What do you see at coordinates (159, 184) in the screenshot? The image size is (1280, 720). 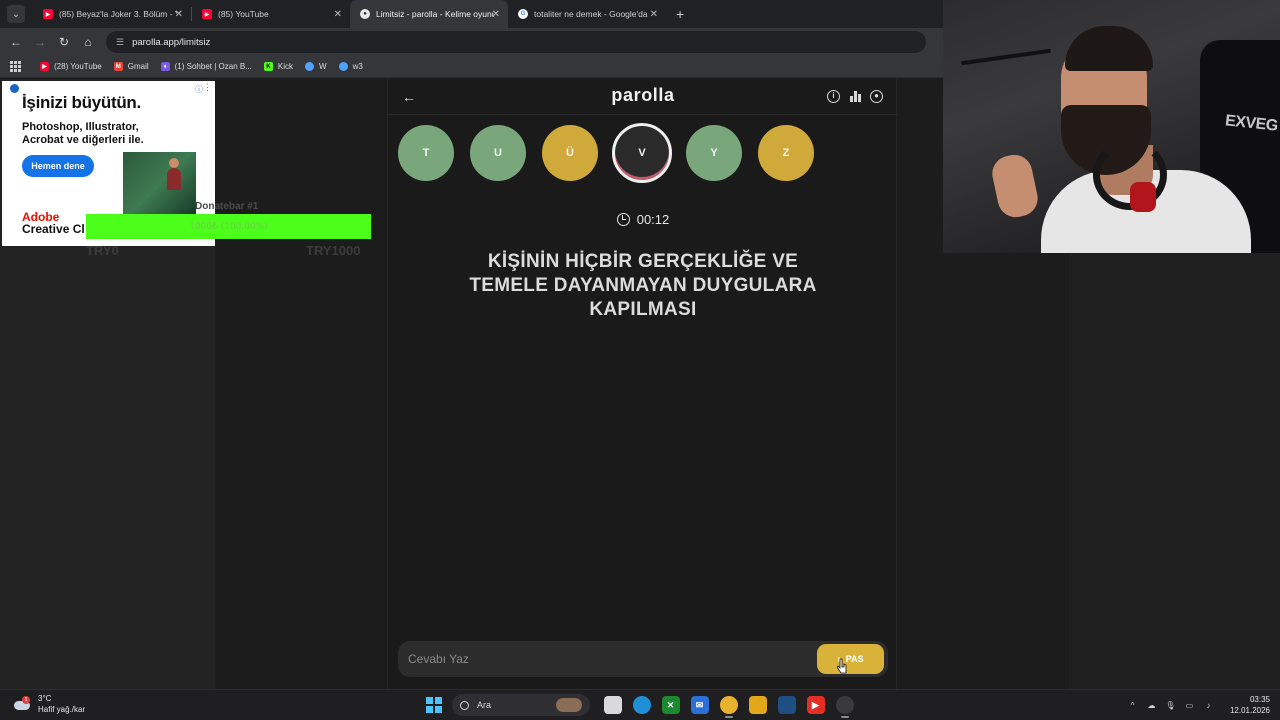 I see `ad-image` at bounding box center [159, 184].